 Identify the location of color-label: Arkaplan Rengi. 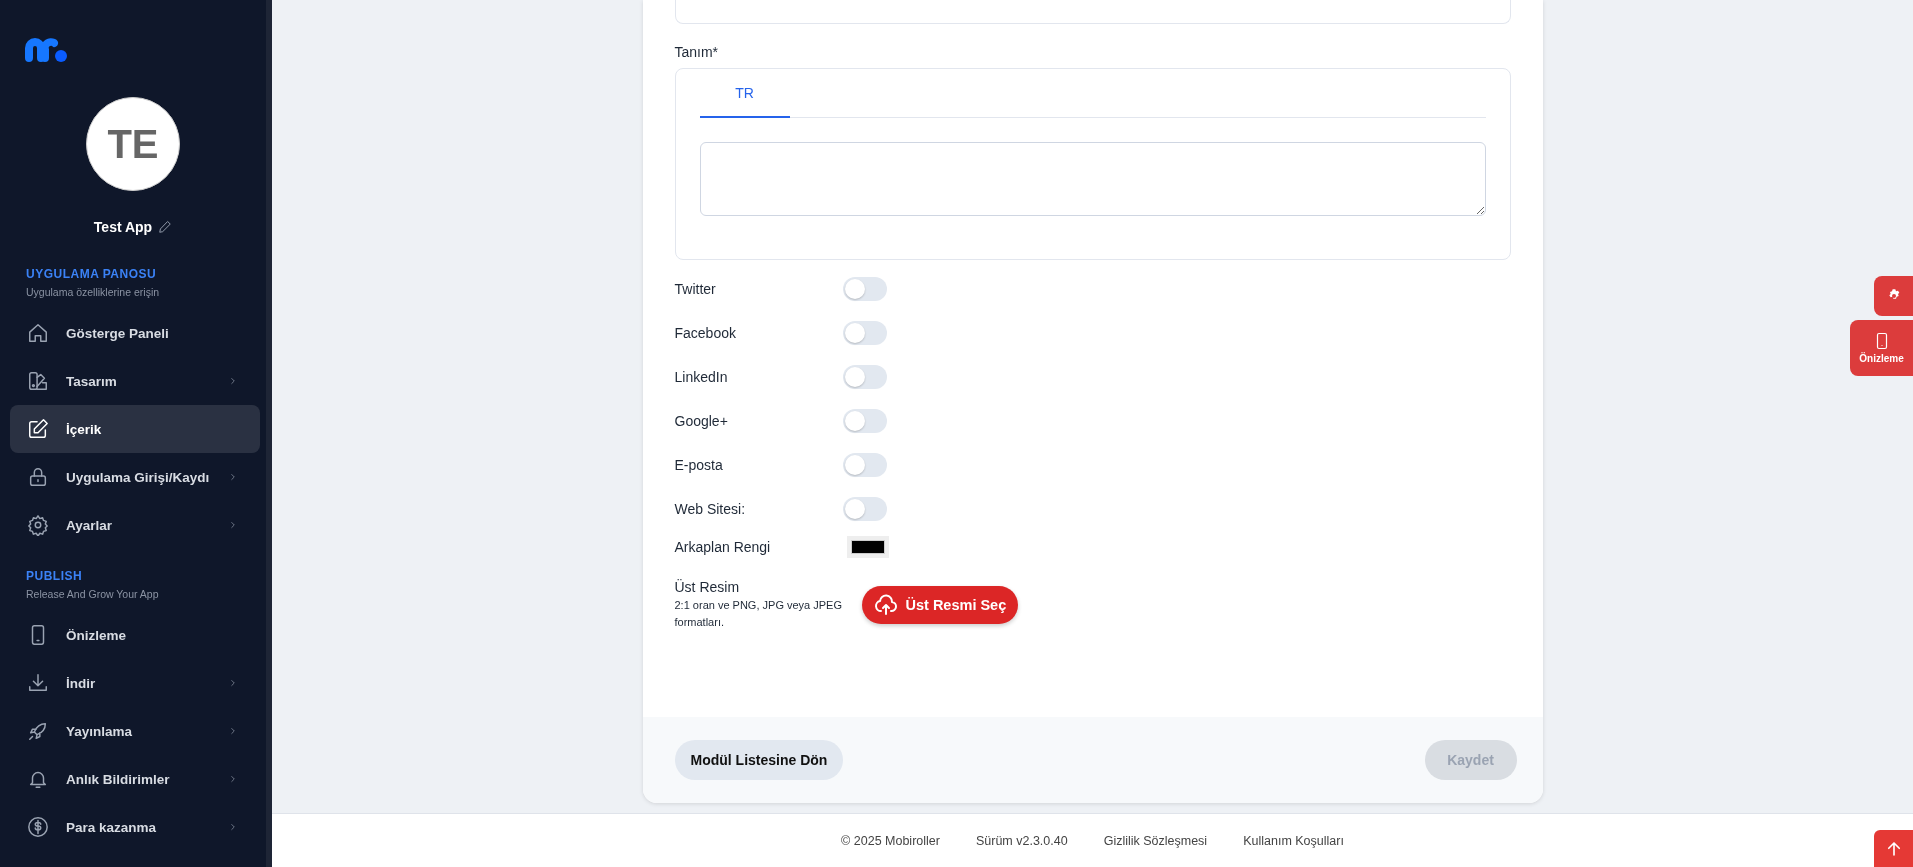
(723, 547).